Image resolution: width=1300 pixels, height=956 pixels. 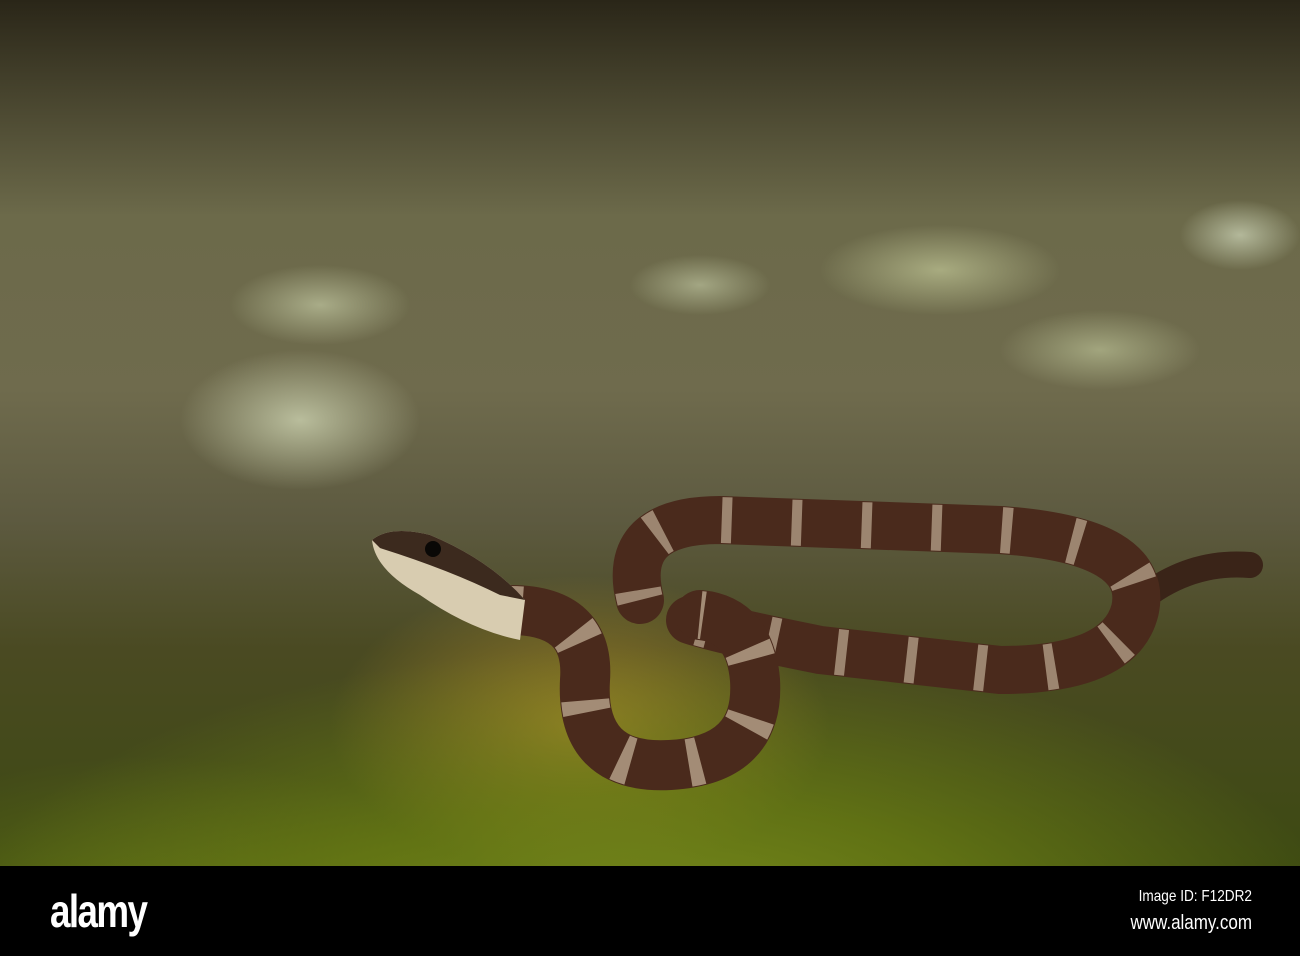 I want to click on alamy-logo: alamy, so click(x=99, y=911).